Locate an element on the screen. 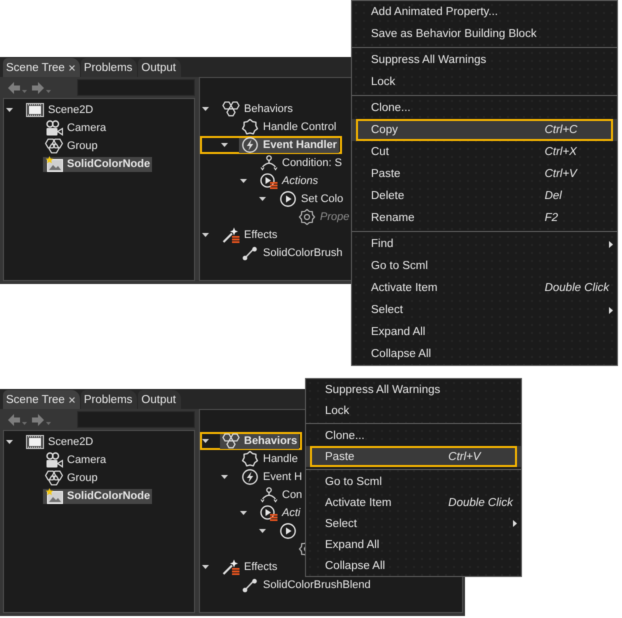  hexagon-trio-icon is located at coordinates (231, 441).